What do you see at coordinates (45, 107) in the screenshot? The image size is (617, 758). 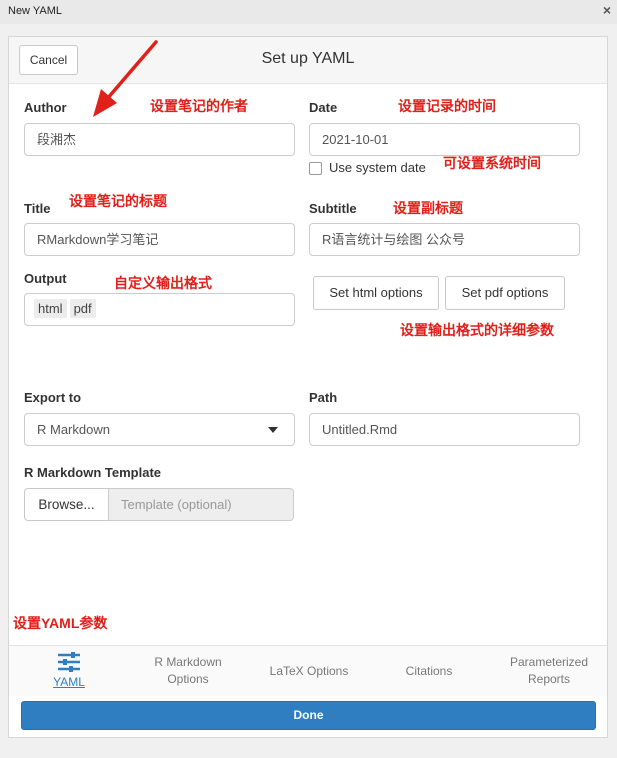 I see `author-label: Author` at bounding box center [45, 107].